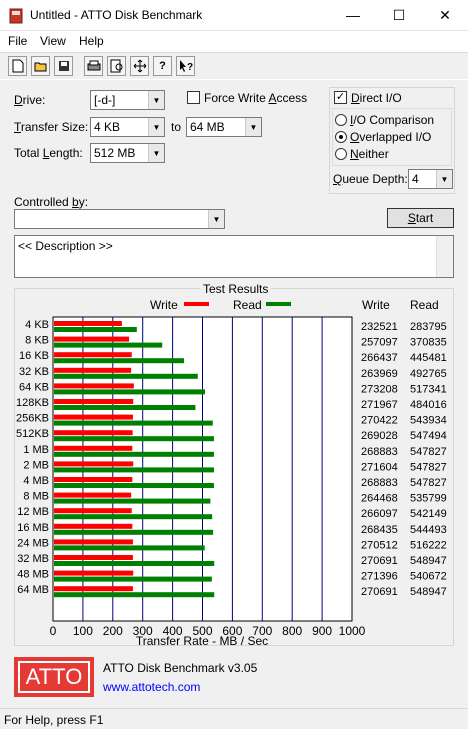  Describe the element at coordinates (379, 530) in the screenshot. I see `write-value: 268435` at that location.